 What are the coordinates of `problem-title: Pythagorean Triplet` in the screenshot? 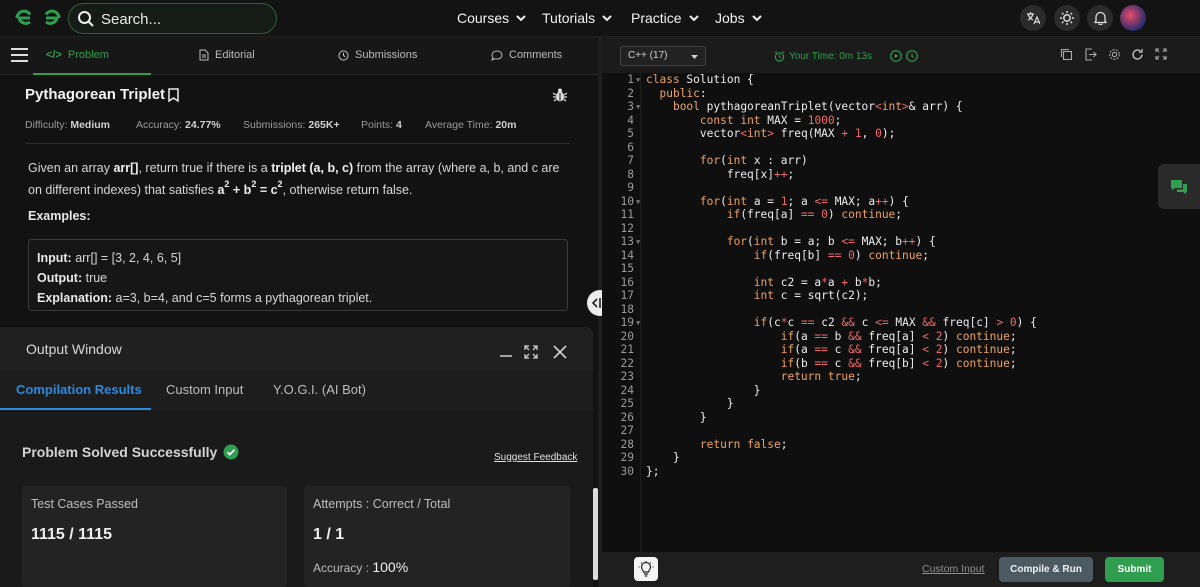 It's located at (102, 94).